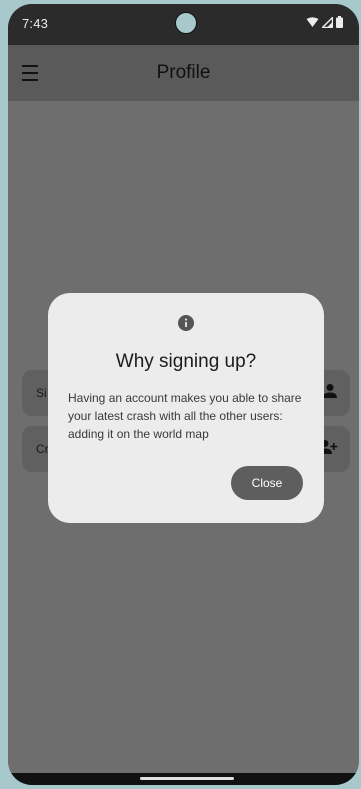 This screenshot has width=361, height=789. I want to click on navigation-bar, so click(183, 779).